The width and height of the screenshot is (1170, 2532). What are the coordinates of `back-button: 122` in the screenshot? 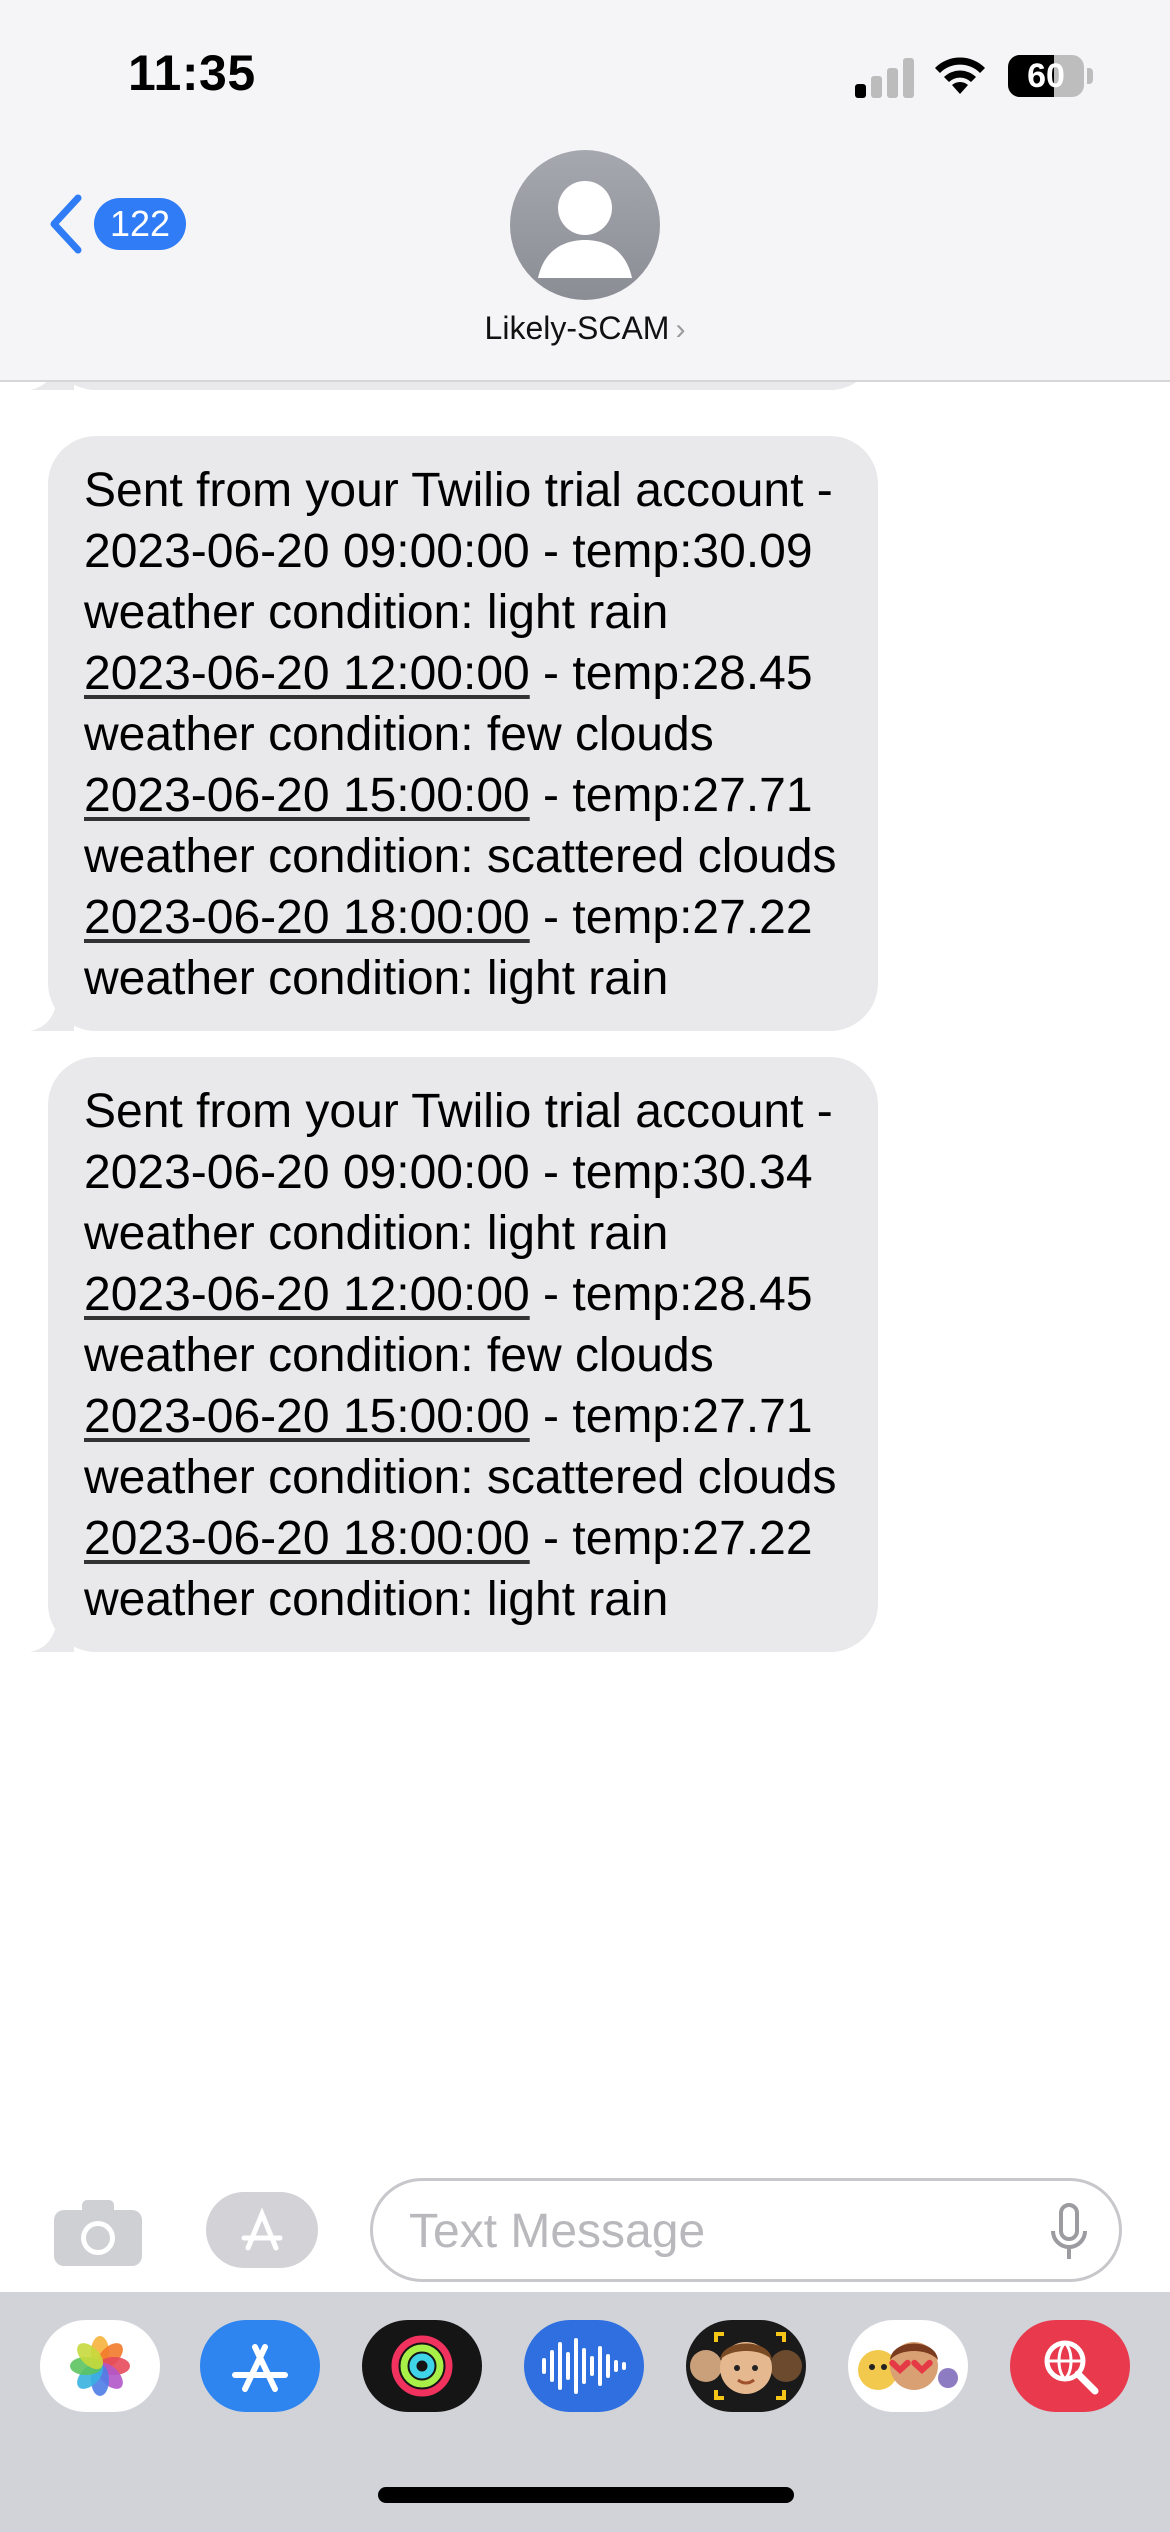 It's located at (121, 223).